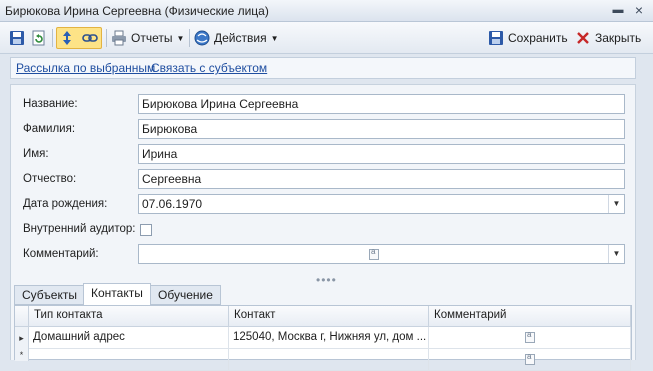 The height and width of the screenshot is (371, 653). What do you see at coordinates (50, 179) in the screenshot?
I see `patronymic-label: Отчество:` at bounding box center [50, 179].